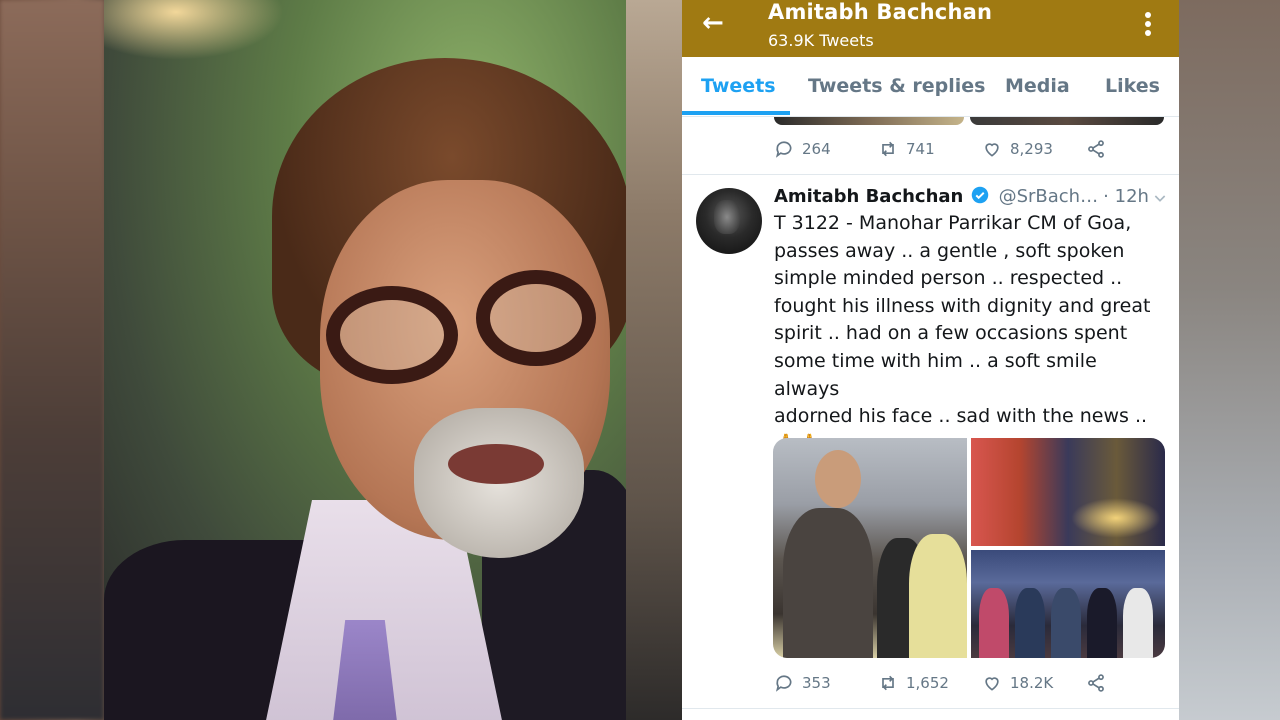 Image resolution: width=1280 pixels, height=720 pixels. Describe the element at coordinates (980, 195) in the screenshot. I see `verified-badge-icon` at that location.